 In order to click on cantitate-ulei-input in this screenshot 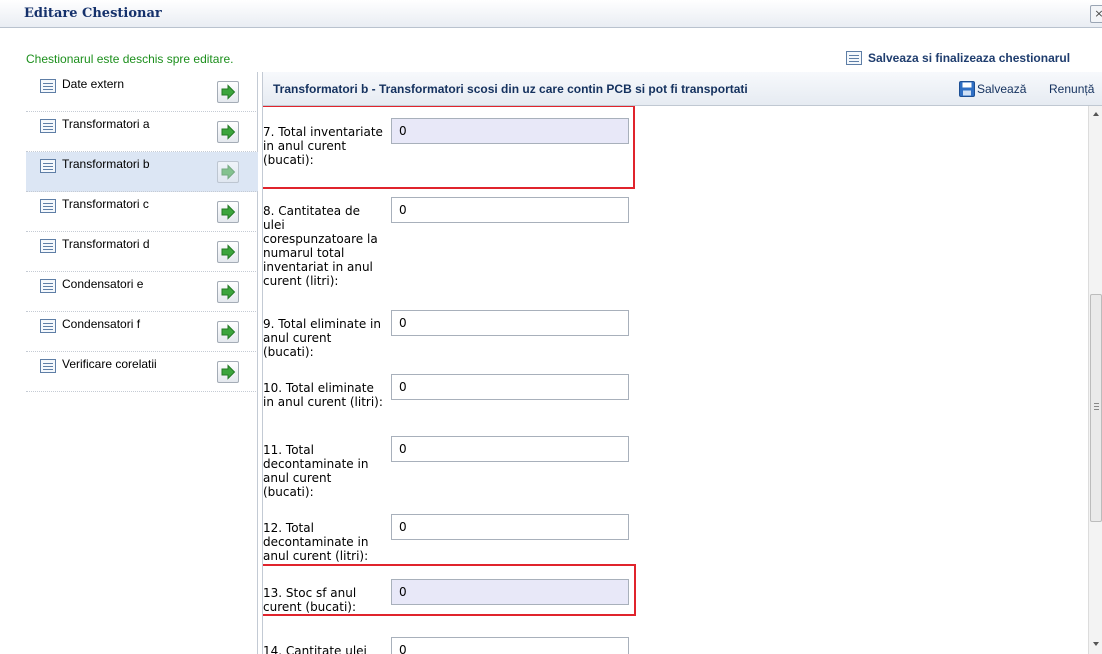, I will do `click(510, 645)`.